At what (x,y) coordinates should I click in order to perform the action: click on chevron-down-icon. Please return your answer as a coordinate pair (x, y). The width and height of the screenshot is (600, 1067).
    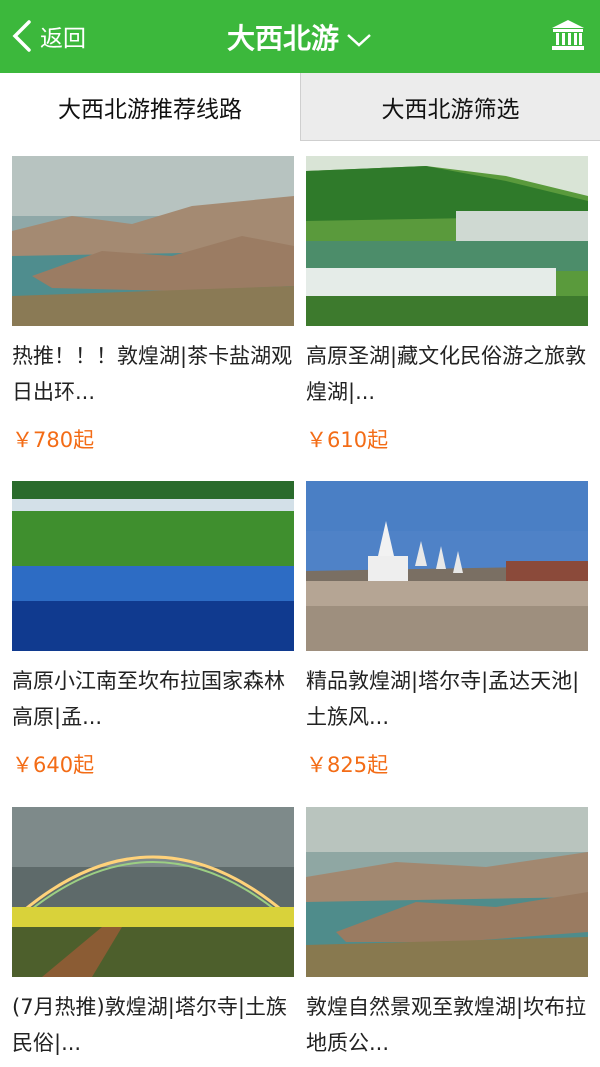
    Looking at the image, I should click on (359, 40).